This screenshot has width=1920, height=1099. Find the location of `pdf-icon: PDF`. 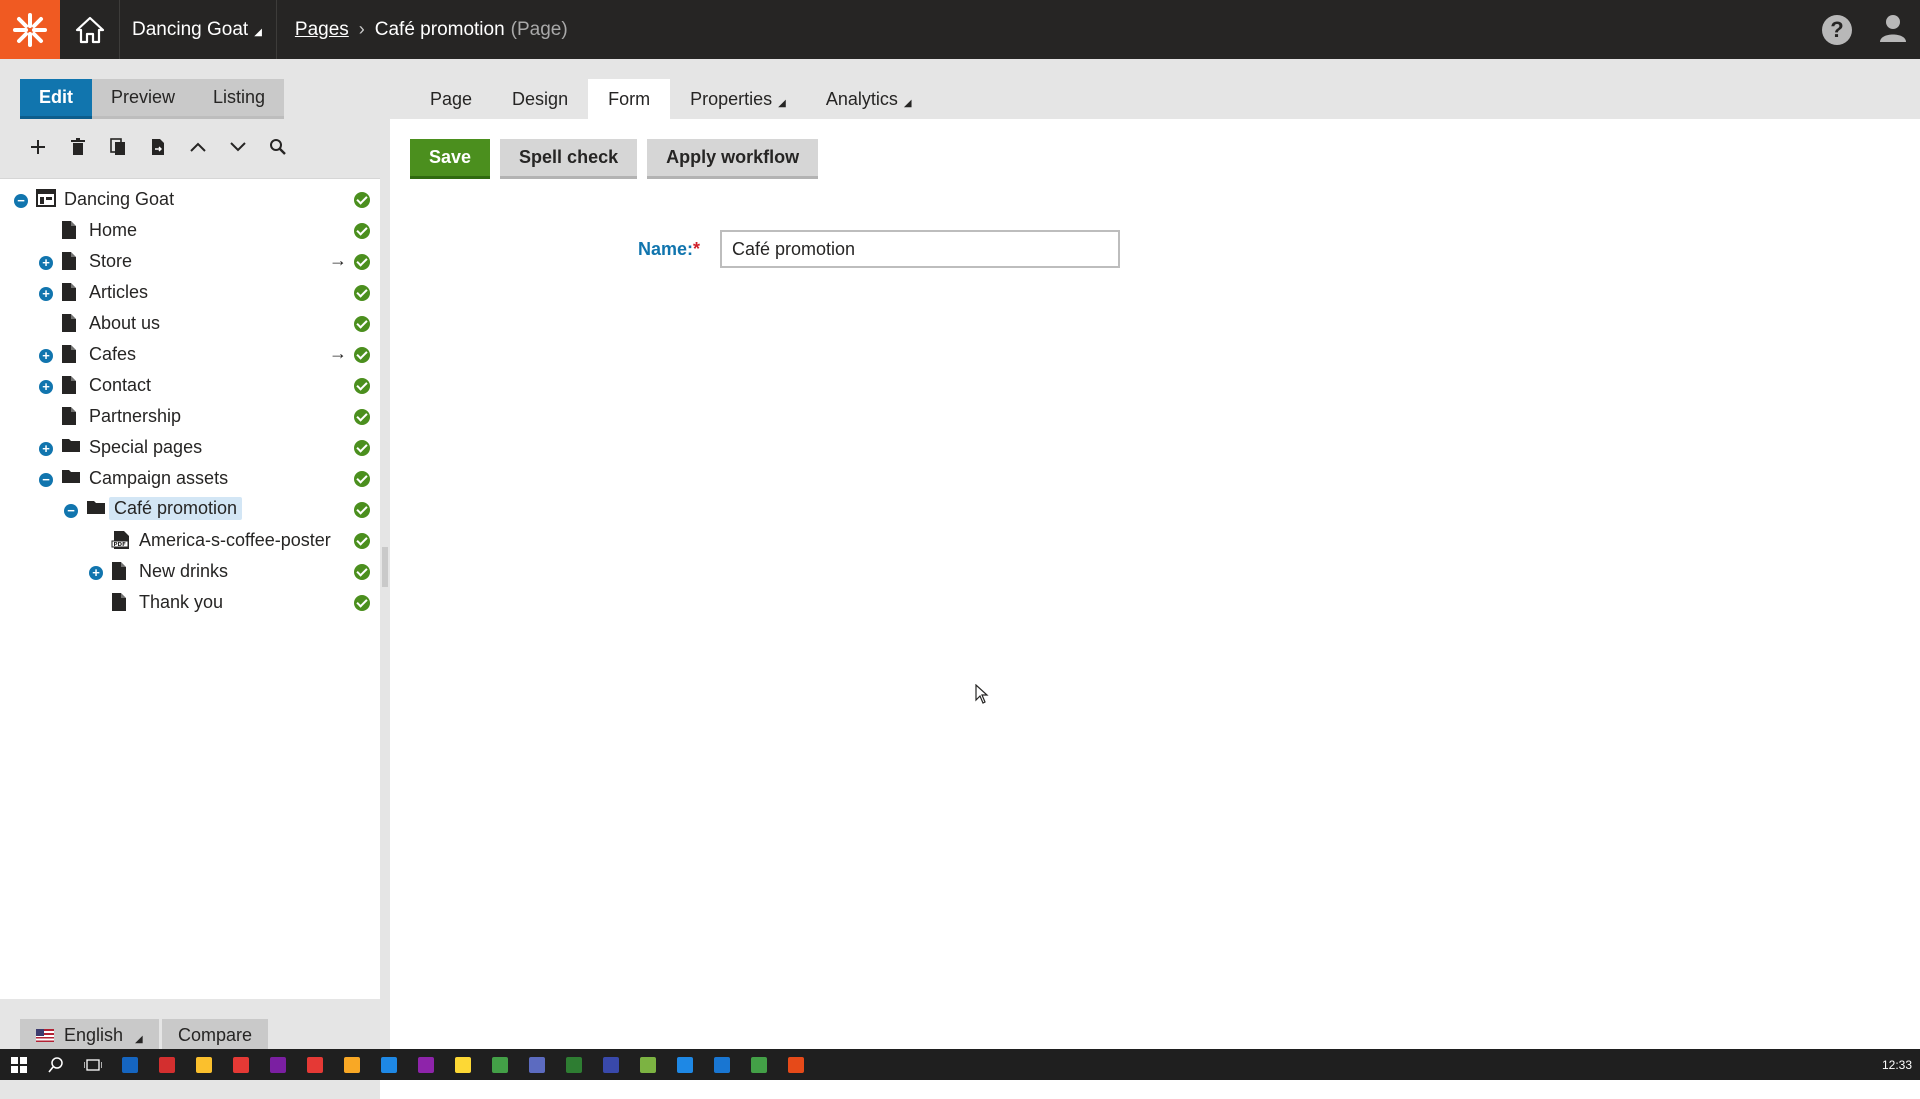

pdf-icon: PDF is located at coordinates (120, 540).